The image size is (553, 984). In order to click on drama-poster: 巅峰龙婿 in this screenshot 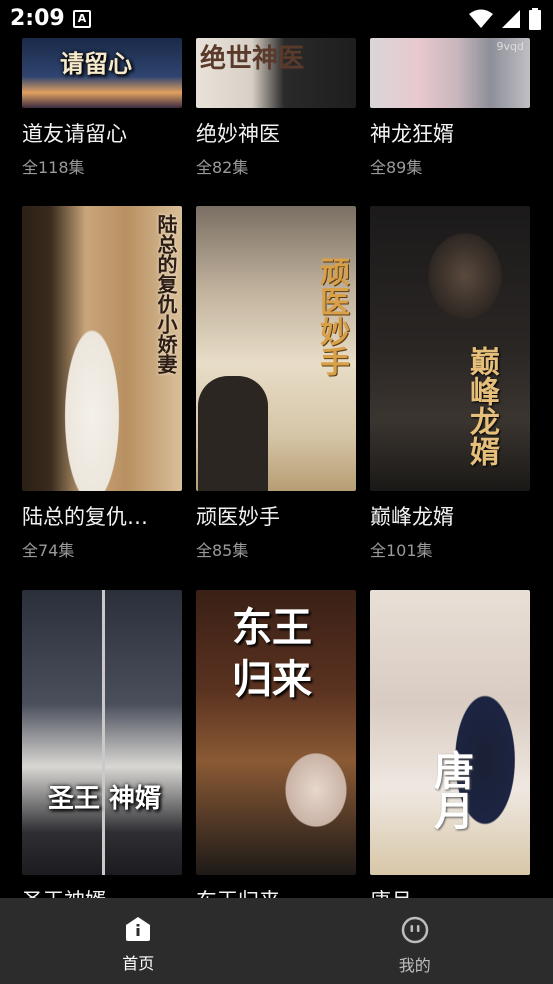, I will do `click(450, 348)`.